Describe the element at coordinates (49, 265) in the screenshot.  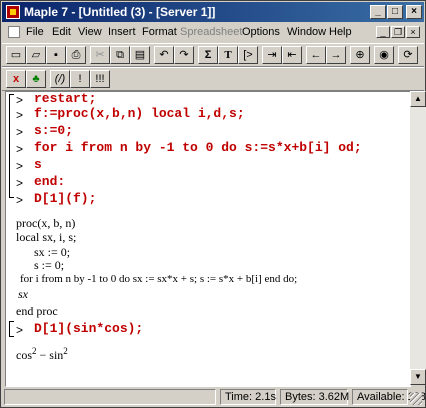
I see `output-line: s := 0;` at that location.